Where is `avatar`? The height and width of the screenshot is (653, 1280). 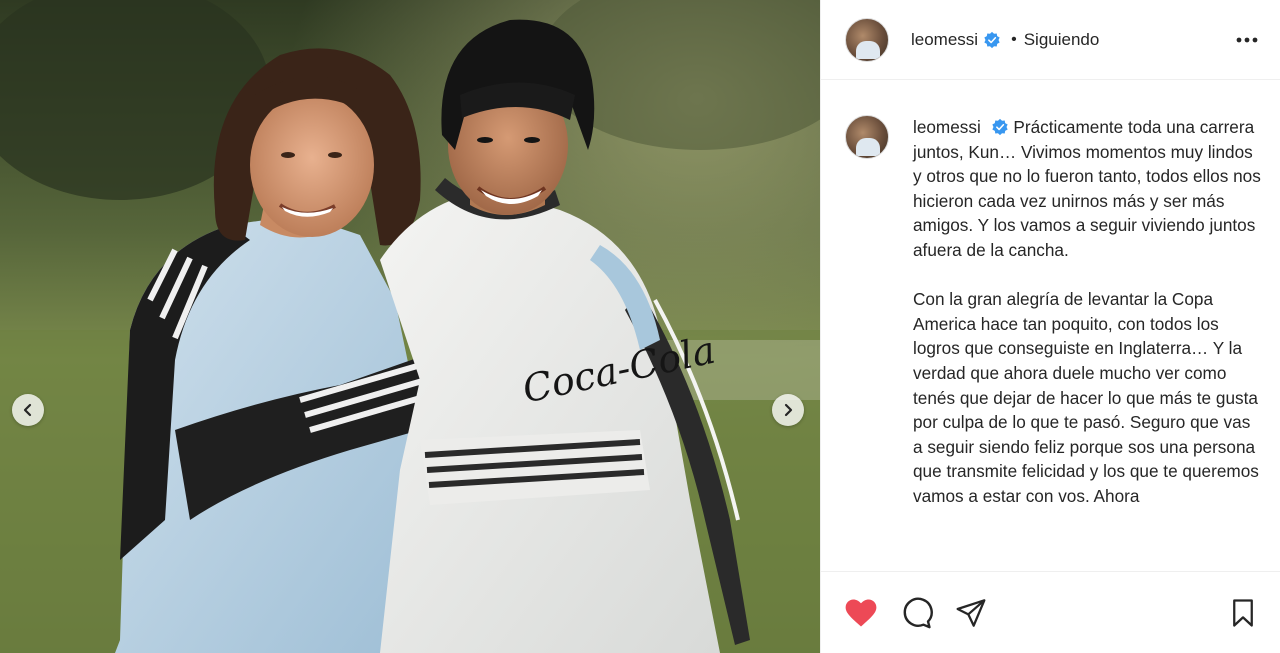
avatar is located at coordinates (867, 39).